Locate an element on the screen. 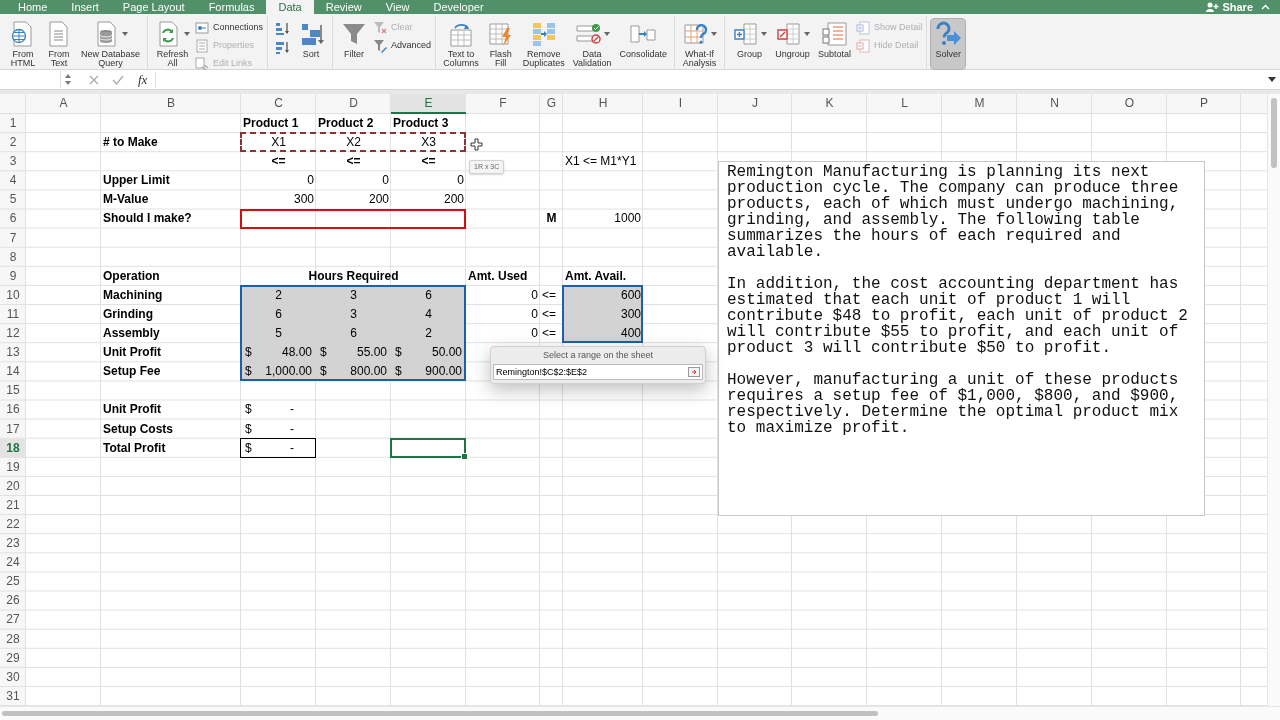 This screenshot has width=1280, height=720. column-header: H is located at coordinates (603, 104).